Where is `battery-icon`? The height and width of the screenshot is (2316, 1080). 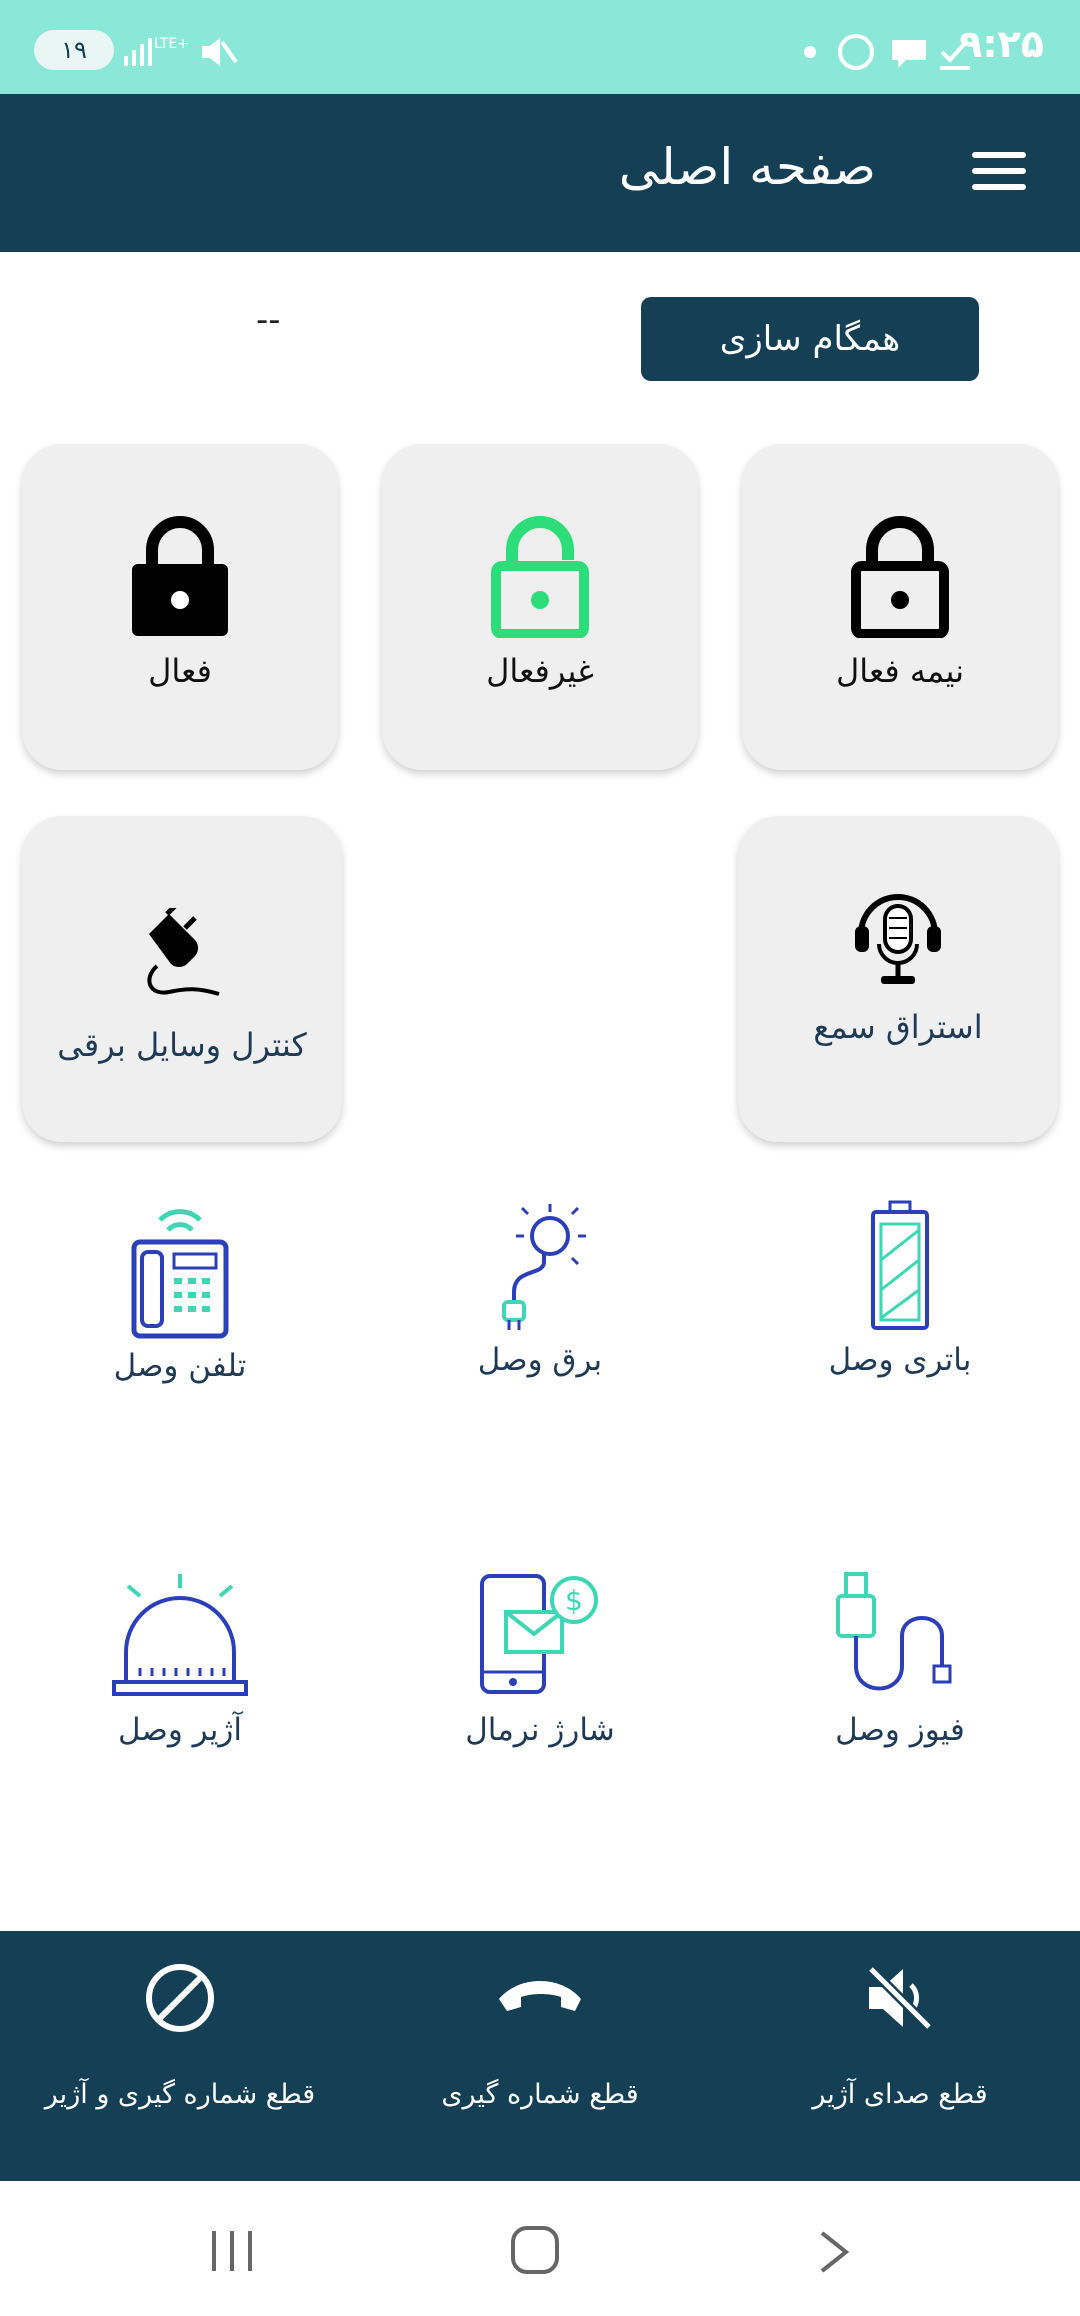 battery-icon is located at coordinates (900, 1265).